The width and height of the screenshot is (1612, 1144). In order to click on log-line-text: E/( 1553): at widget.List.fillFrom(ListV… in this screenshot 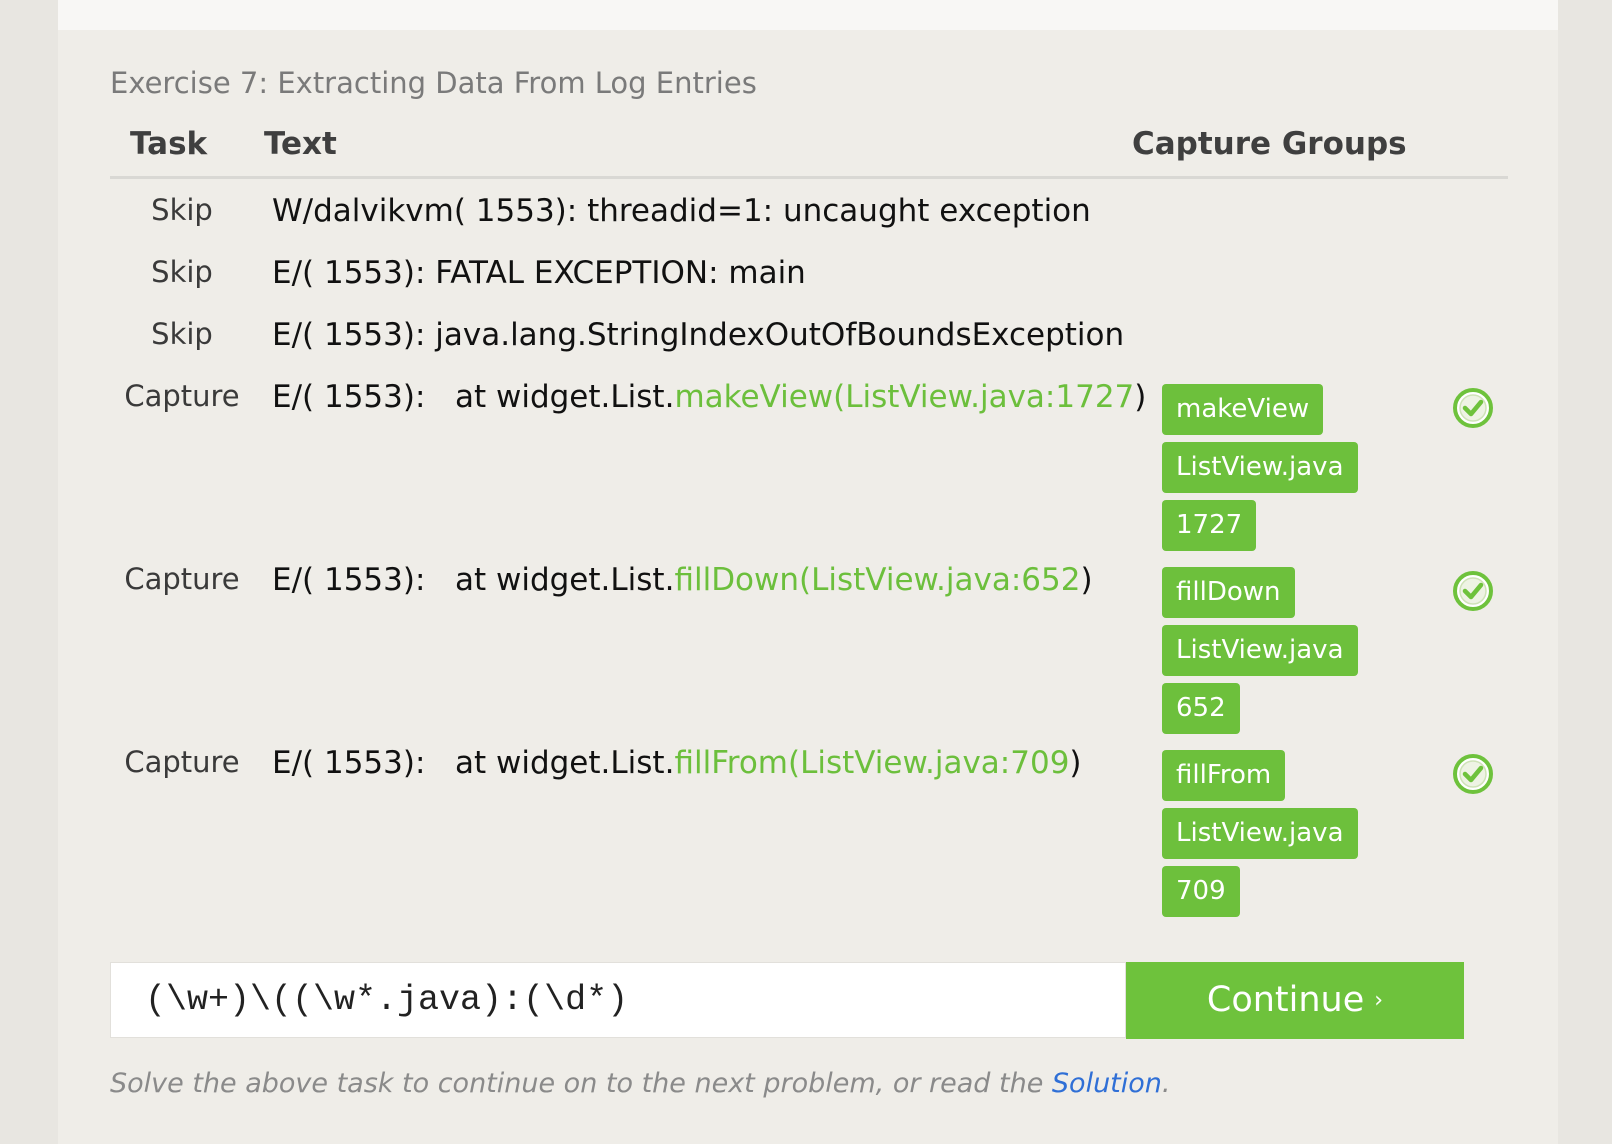, I will do `click(677, 763)`.